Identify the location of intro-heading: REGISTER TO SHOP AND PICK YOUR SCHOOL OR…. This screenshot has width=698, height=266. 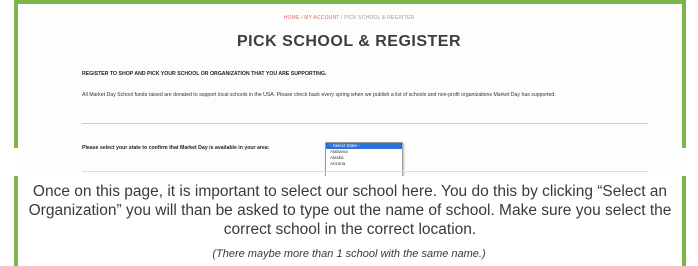
(204, 74).